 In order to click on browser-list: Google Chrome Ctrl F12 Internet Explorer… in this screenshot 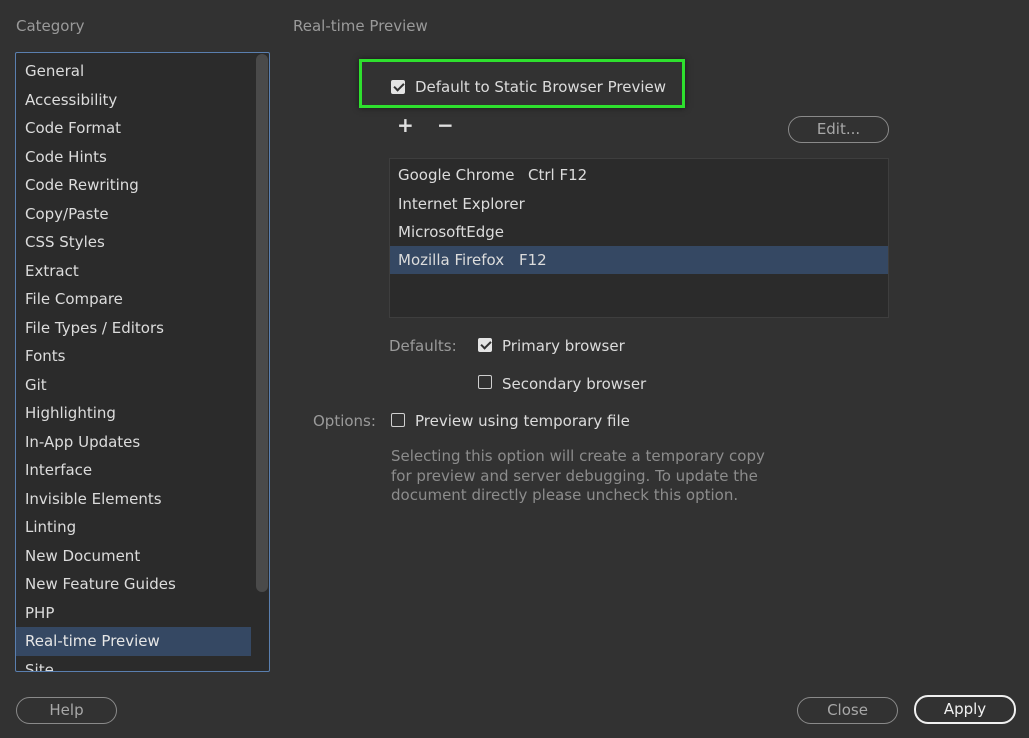, I will do `click(639, 238)`.